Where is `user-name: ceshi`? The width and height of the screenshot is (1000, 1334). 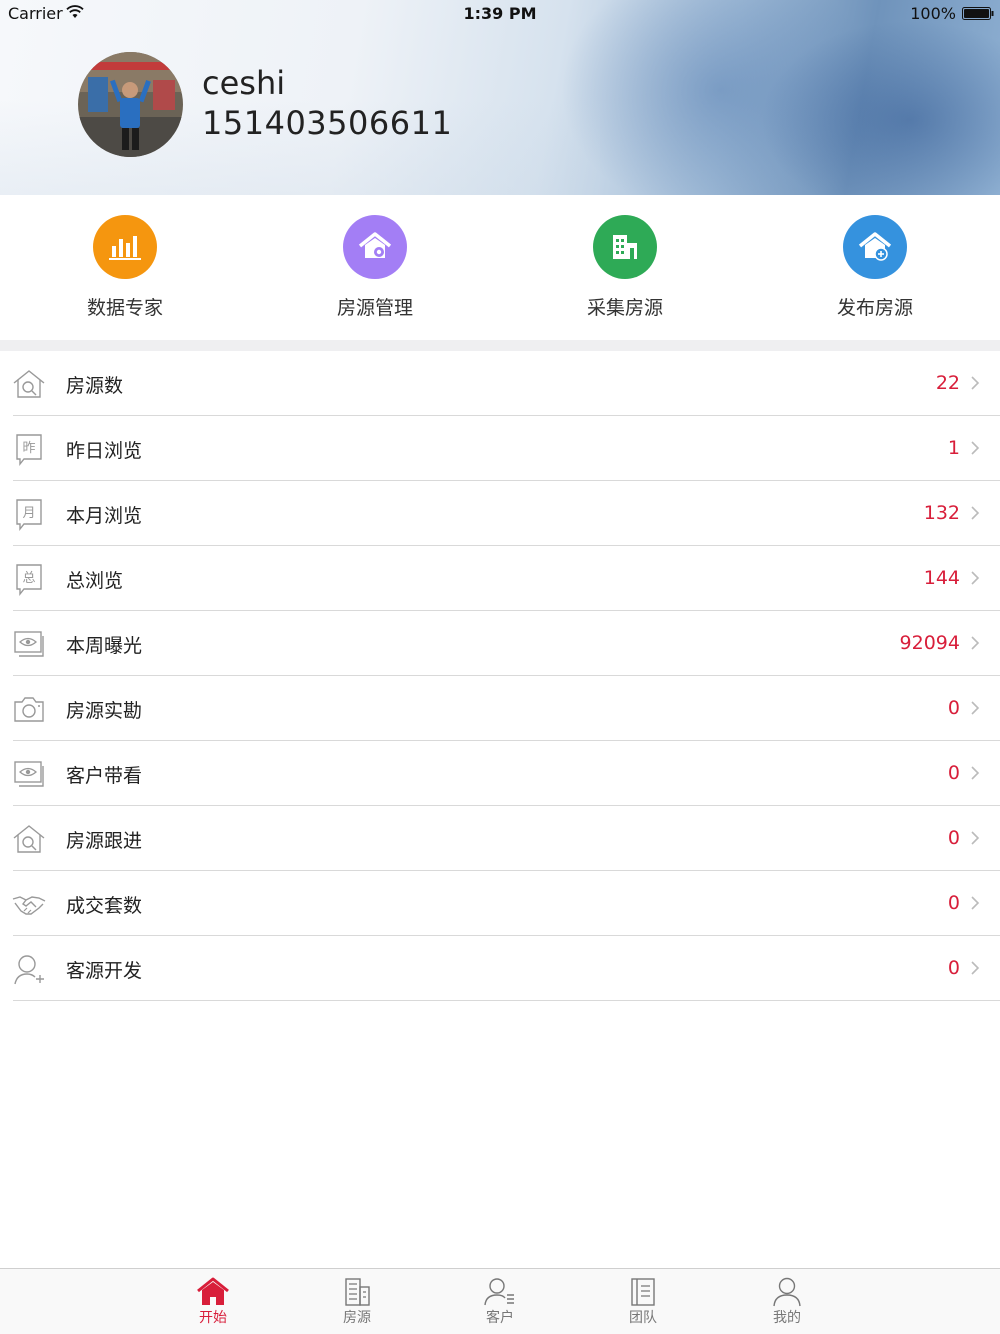 user-name: ceshi is located at coordinates (244, 83).